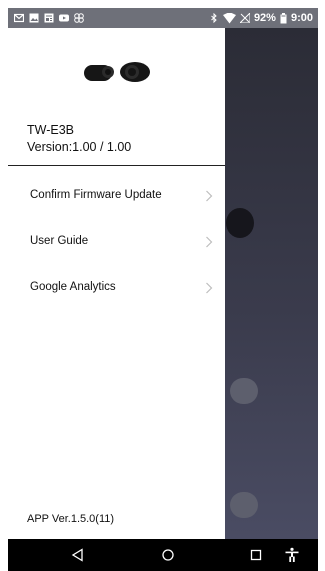  What do you see at coordinates (79, 18) in the screenshot?
I see `pinwheel-icon` at bounding box center [79, 18].